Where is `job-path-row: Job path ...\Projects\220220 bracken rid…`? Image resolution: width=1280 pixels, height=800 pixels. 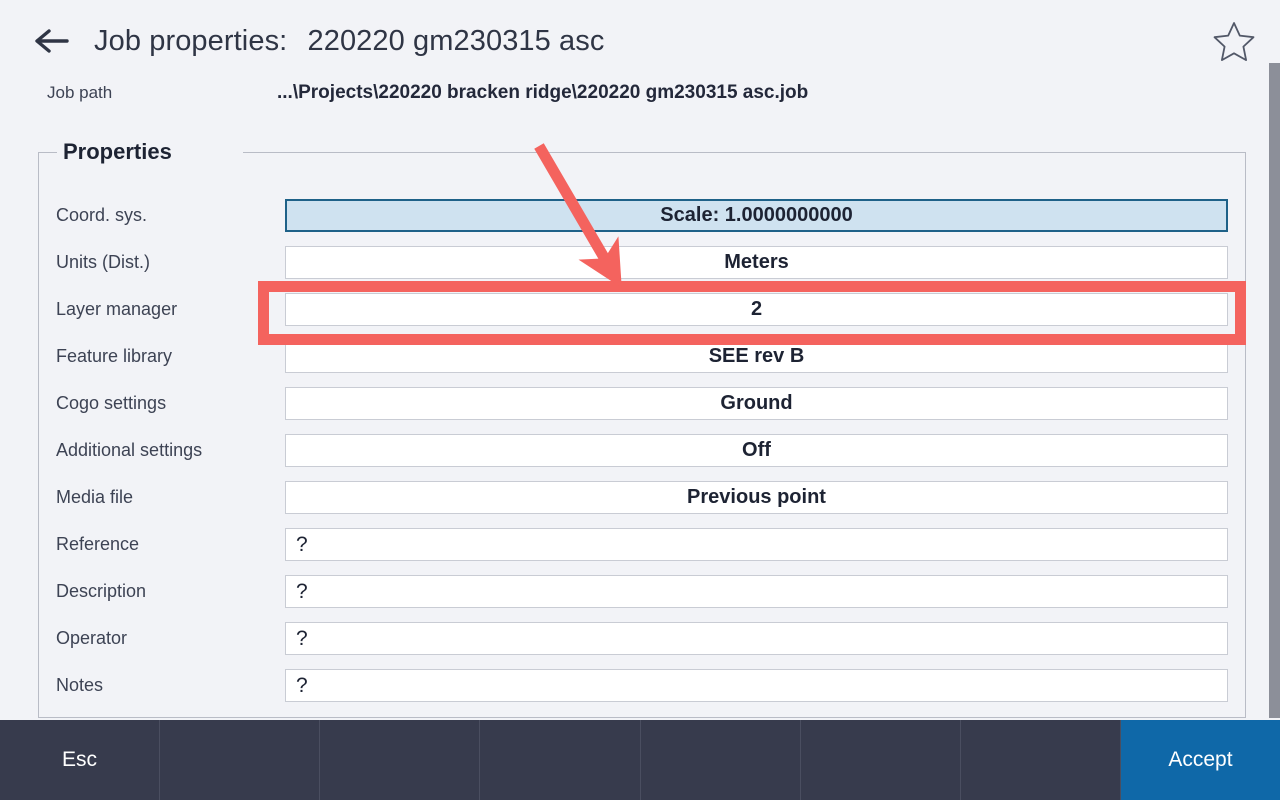 job-path-row: Job path ...\Projects\220220 bracken rid… is located at coordinates (640, 104).